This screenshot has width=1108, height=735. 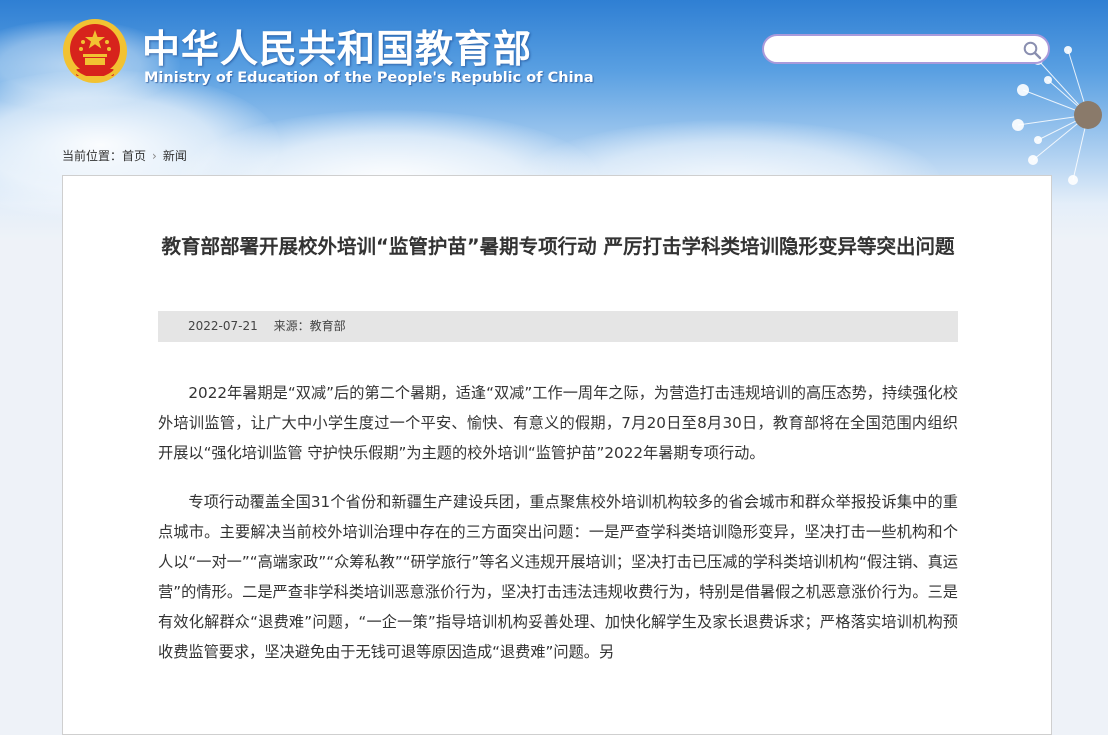 What do you see at coordinates (337, 45) in the screenshot?
I see `site-title: 中华人民共和国教育部` at bounding box center [337, 45].